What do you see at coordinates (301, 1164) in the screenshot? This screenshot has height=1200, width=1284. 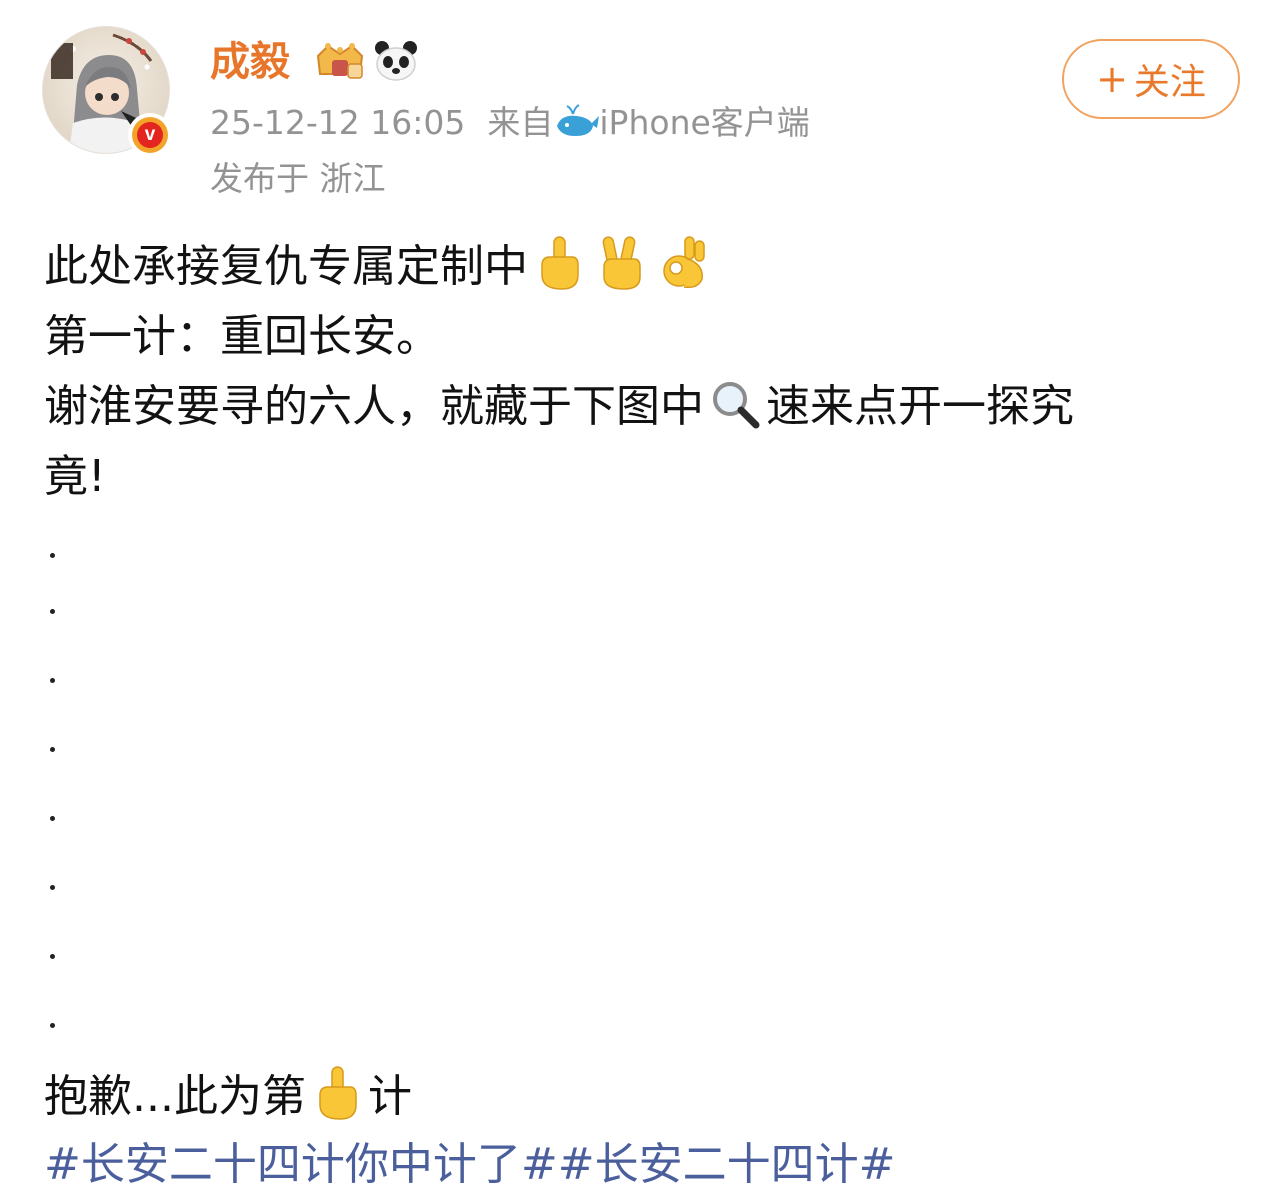 I see `hashtag-link: #长安二十四计你中计了#` at bounding box center [301, 1164].